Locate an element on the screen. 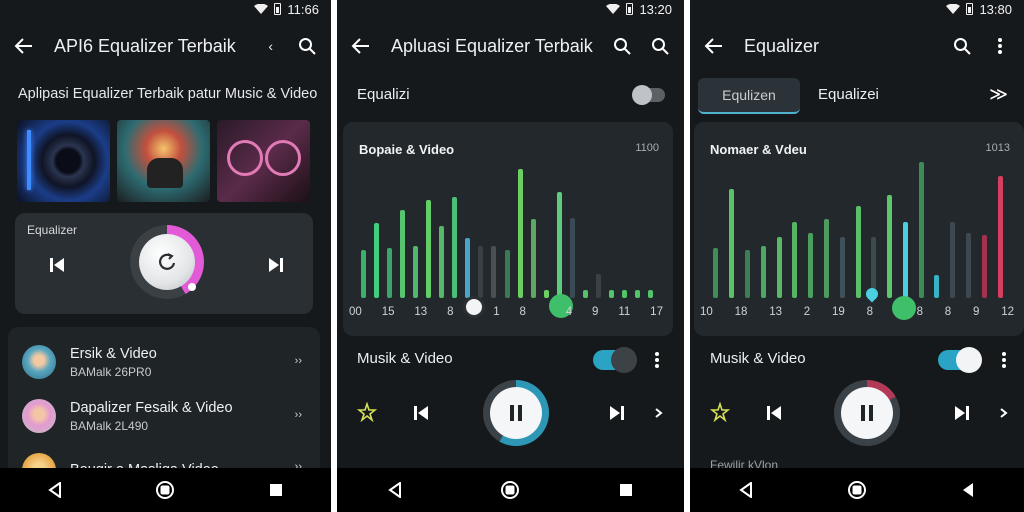  thumbnail-boombox is located at coordinates (263, 161).